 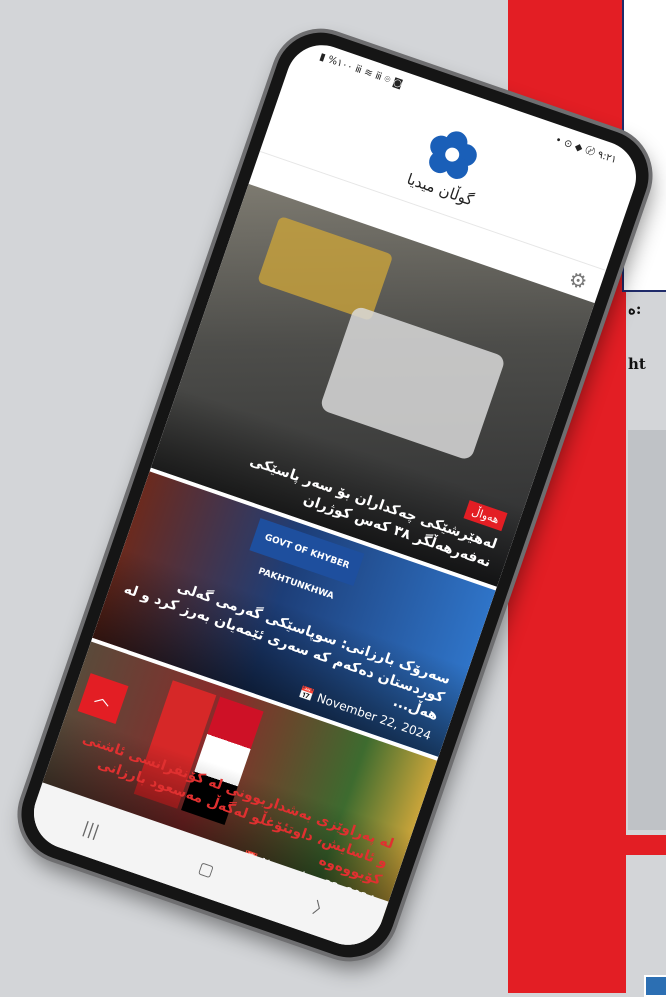 I want to click on background-red-strip, so click(x=587, y=845).